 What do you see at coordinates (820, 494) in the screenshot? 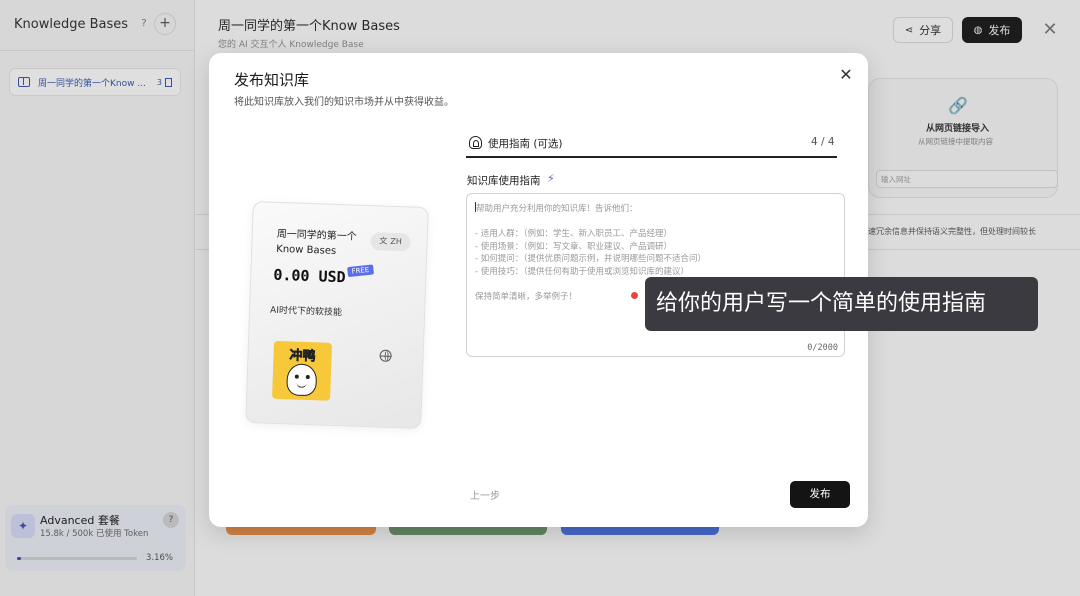
I see `submit-publish-button: 发布` at bounding box center [820, 494].